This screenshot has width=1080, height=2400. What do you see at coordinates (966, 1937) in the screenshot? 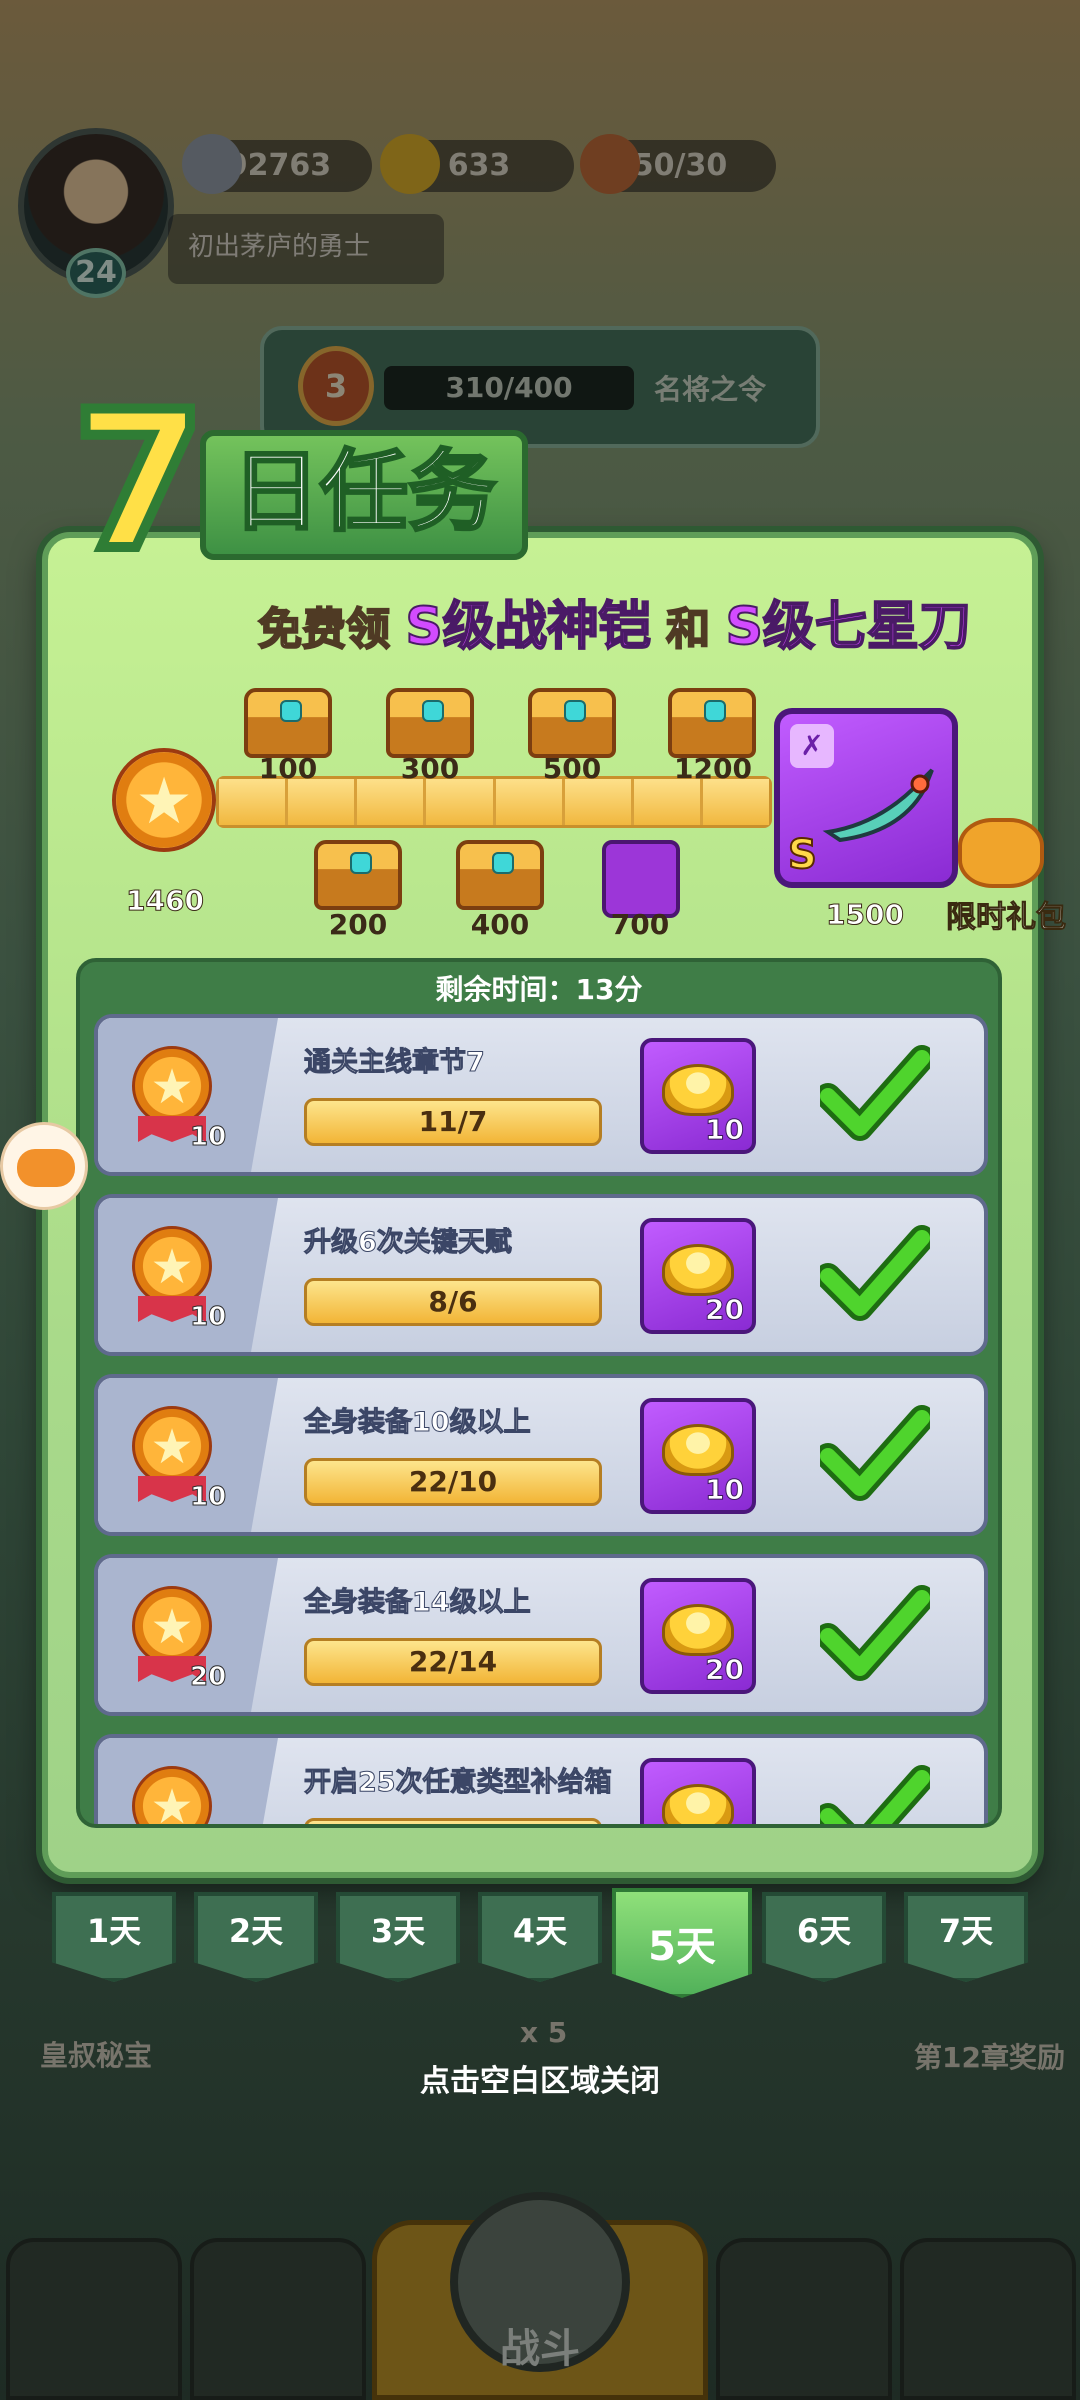
I see `tab-day-7: 7天` at bounding box center [966, 1937].